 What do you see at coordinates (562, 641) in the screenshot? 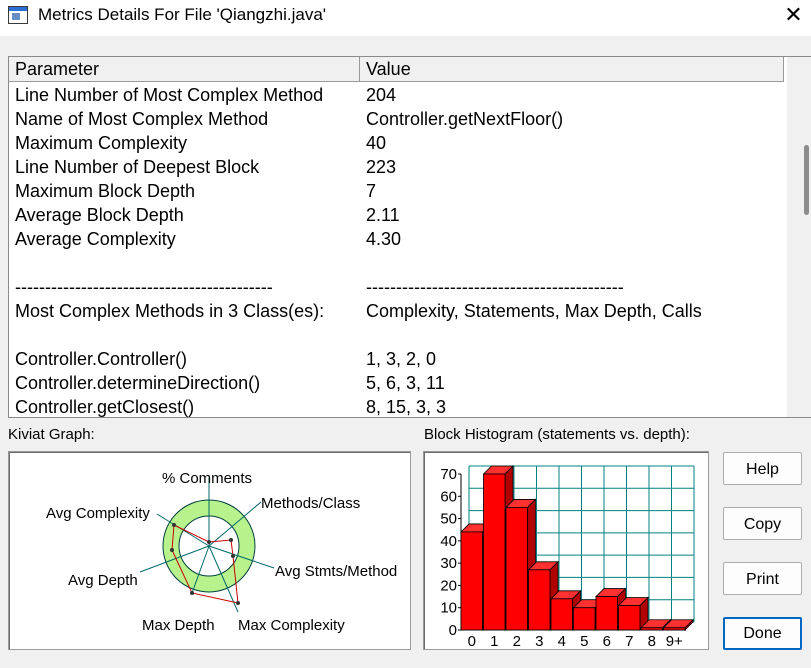
I see `x-tick-label: 4` at bounding box center [562, 641].